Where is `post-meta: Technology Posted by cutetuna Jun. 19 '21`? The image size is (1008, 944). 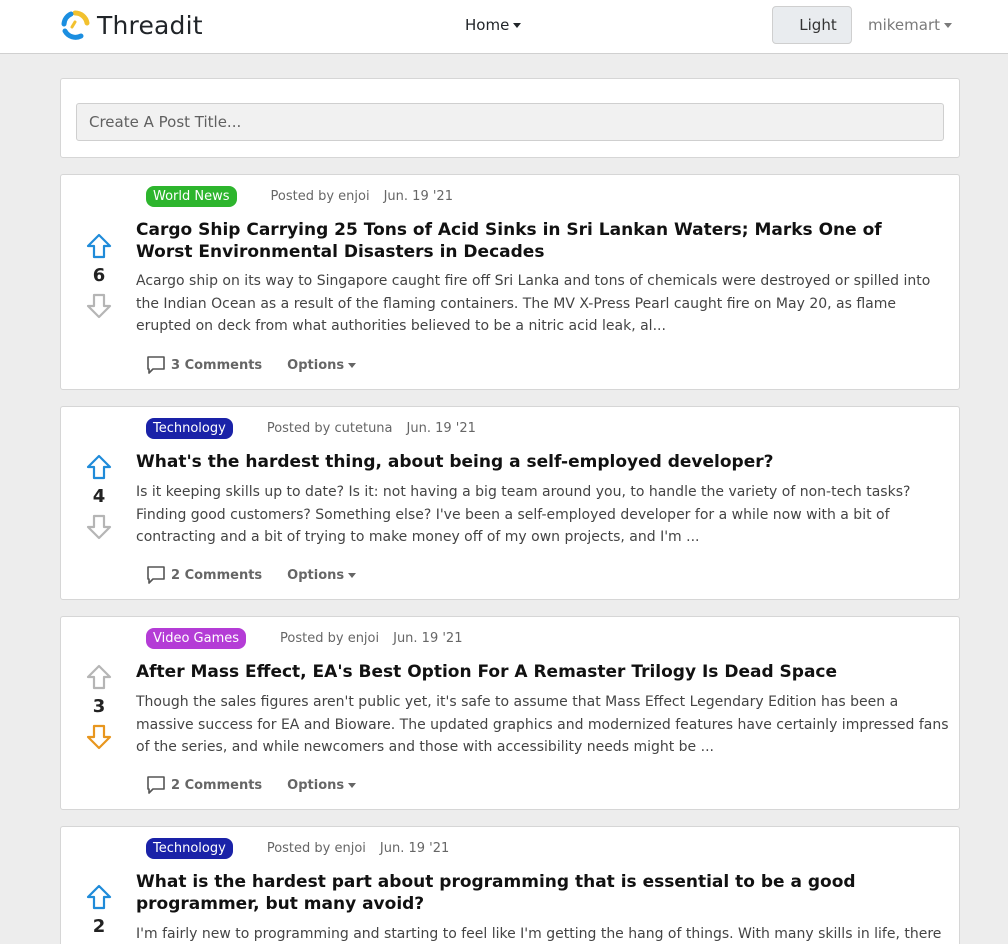
post-meta: Technology Posted by cutetuna Jun. 19 '21 is located at coordinates (311, 428).